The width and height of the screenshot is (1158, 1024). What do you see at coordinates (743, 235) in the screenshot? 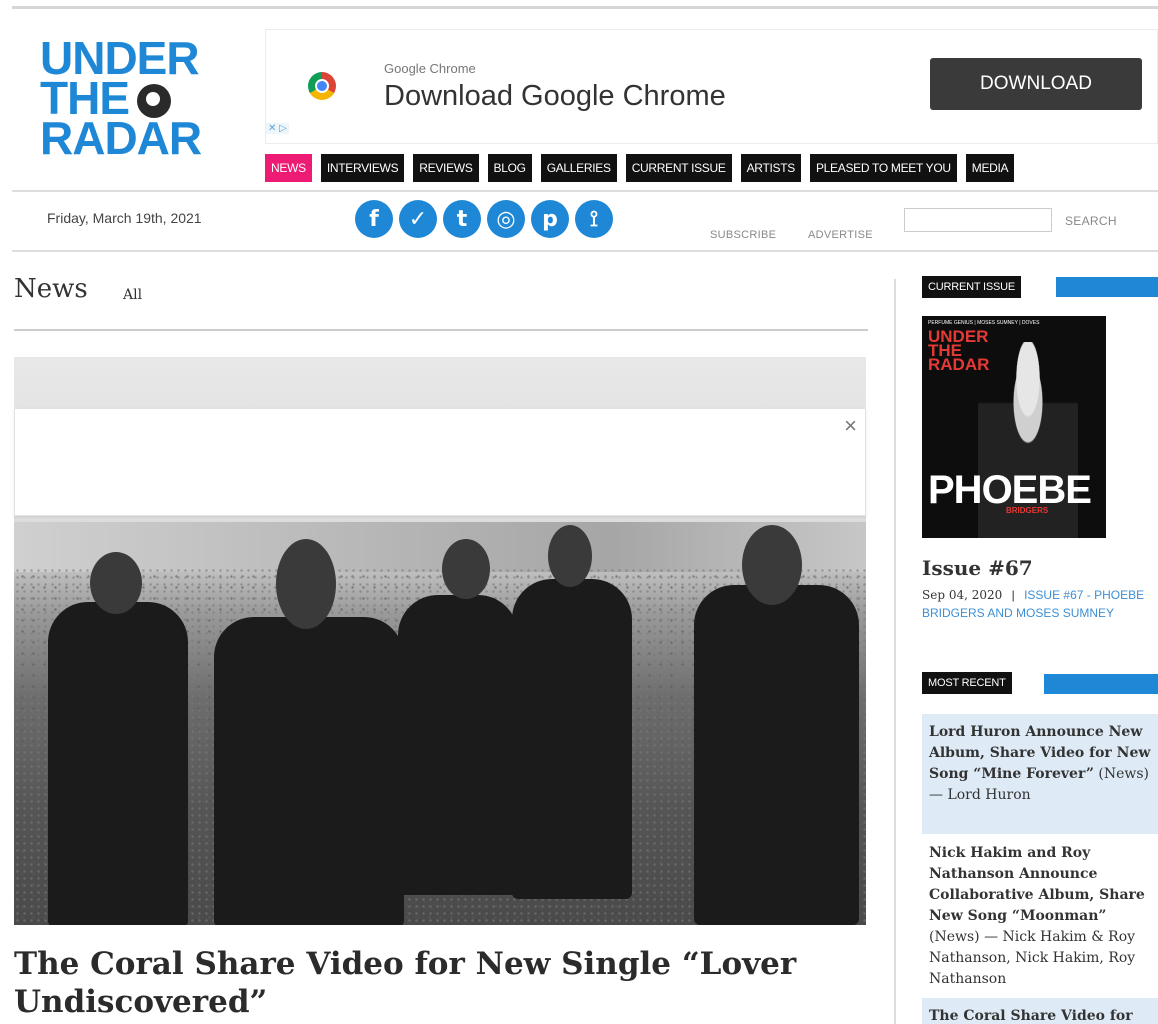
I see `subscribe-link: SUBSCRIBE` at bounding box center [743, 235].